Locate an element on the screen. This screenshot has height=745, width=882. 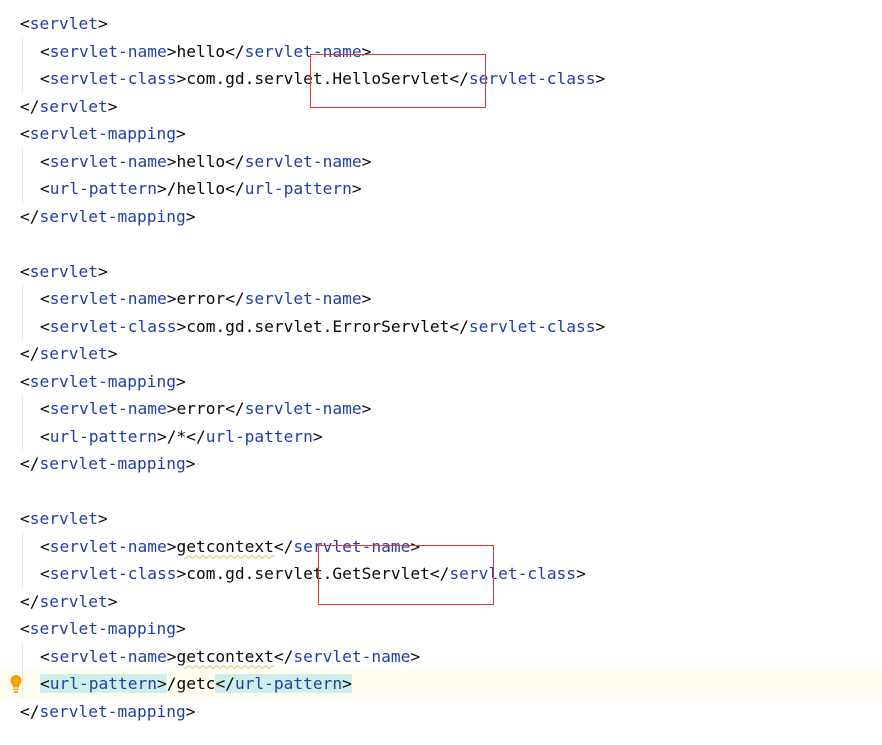
xml-tag-name: servlet-mapping is located at coordinates (112, 463).